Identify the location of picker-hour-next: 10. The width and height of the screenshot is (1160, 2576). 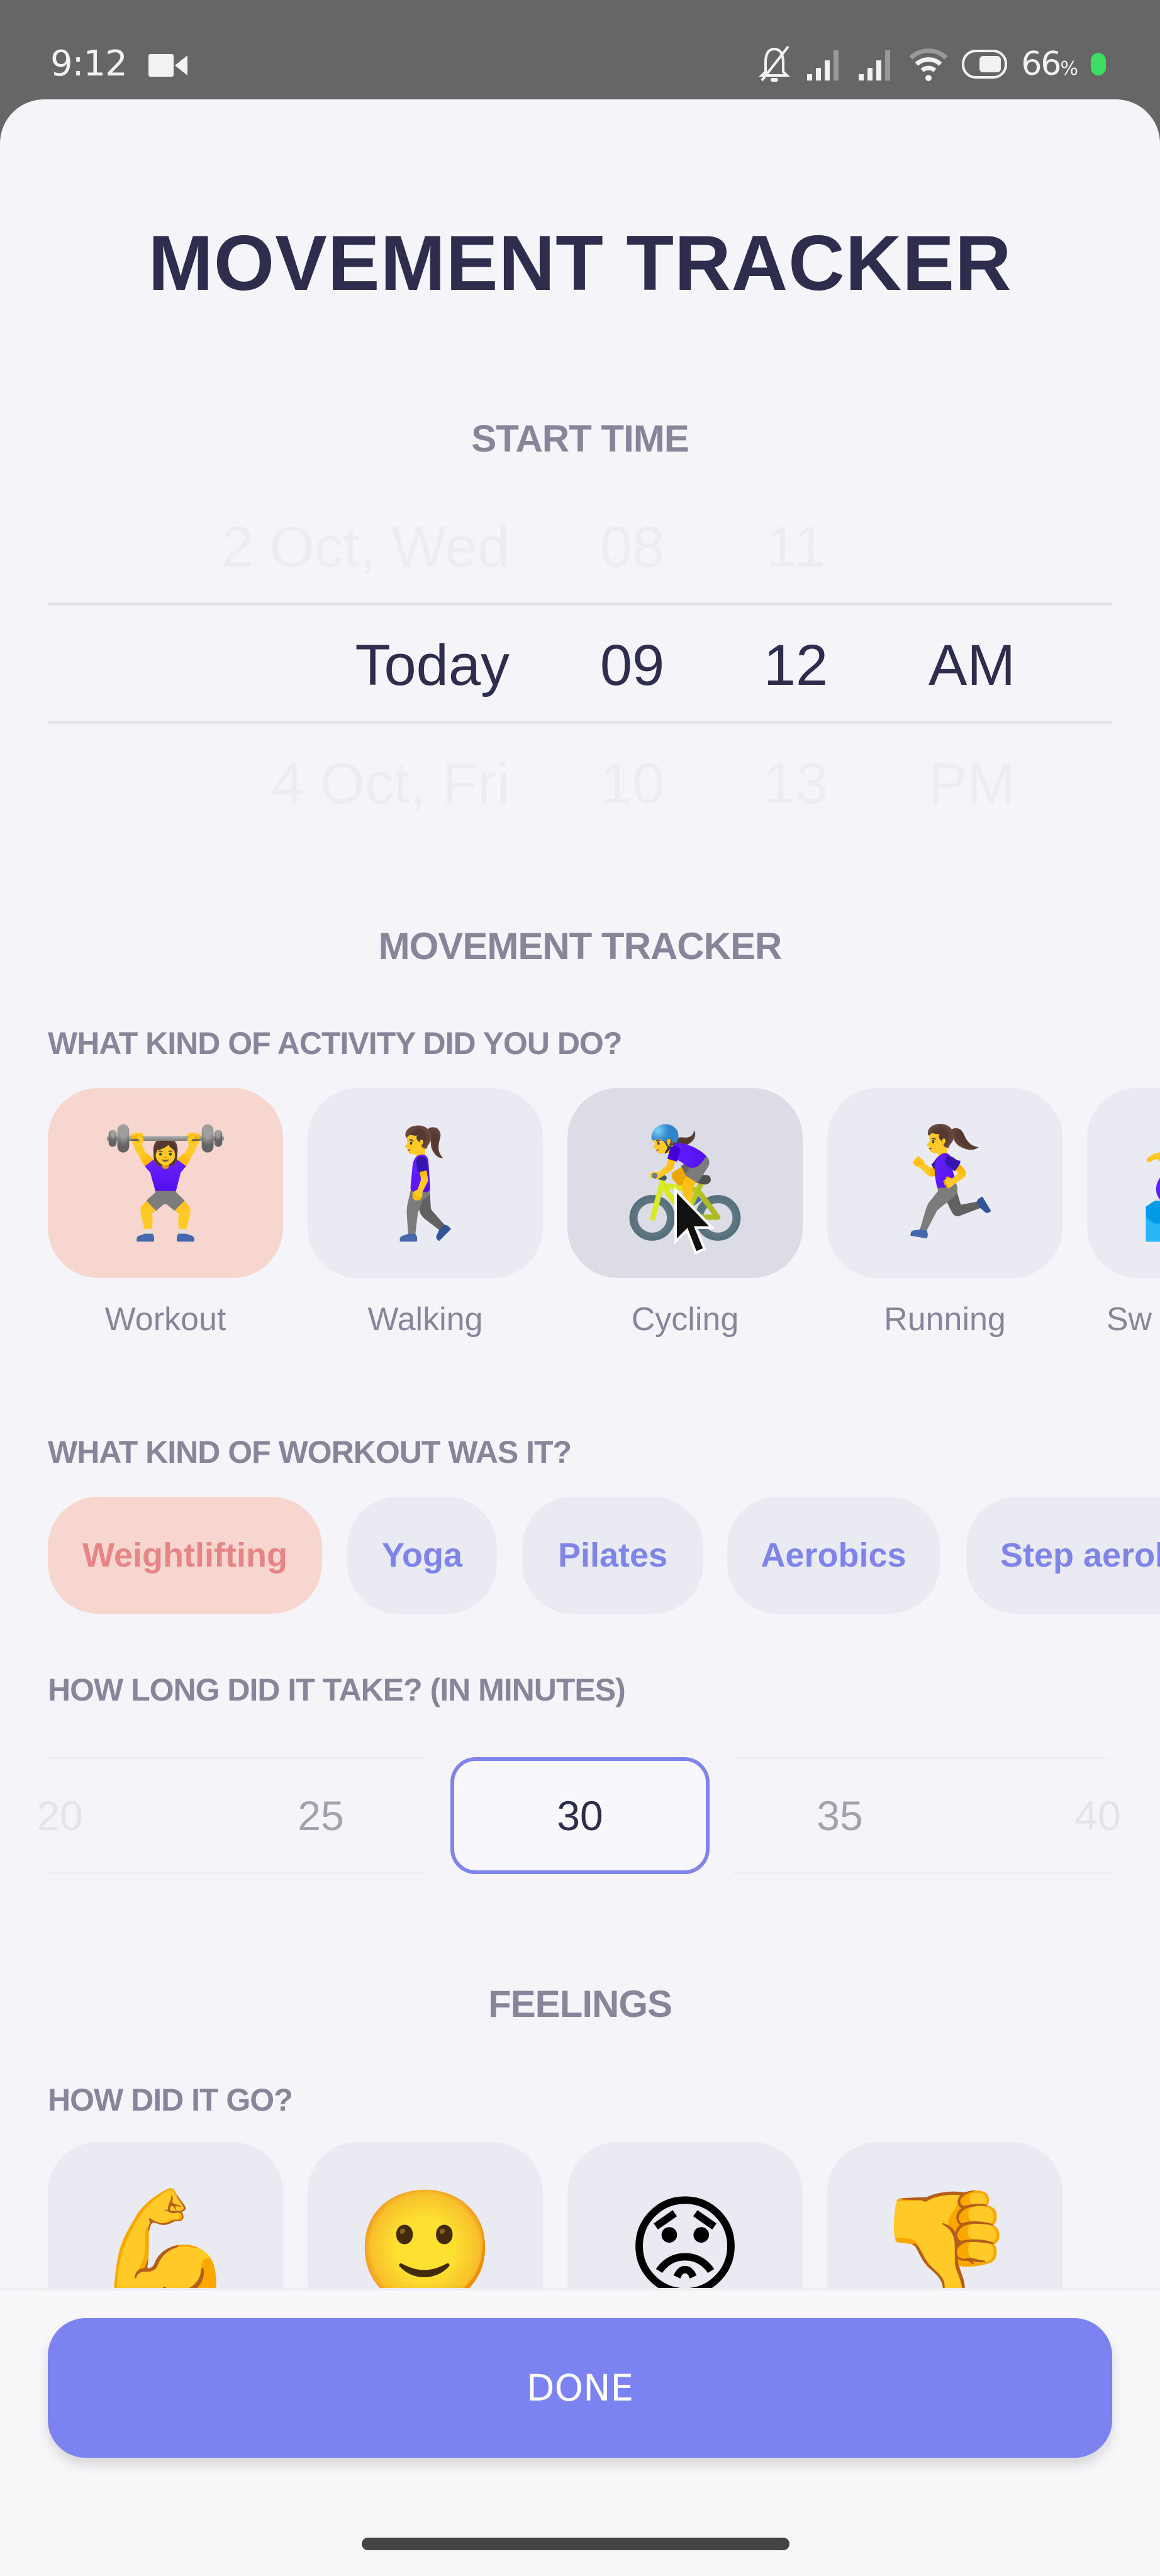
(632, 784).